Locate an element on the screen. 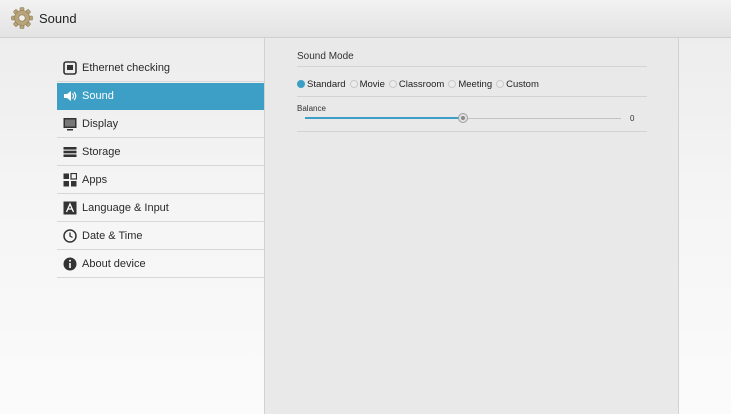 This screenshot has height=414, width=731. radio-label: Meeting is located at coordinates (475, 84).